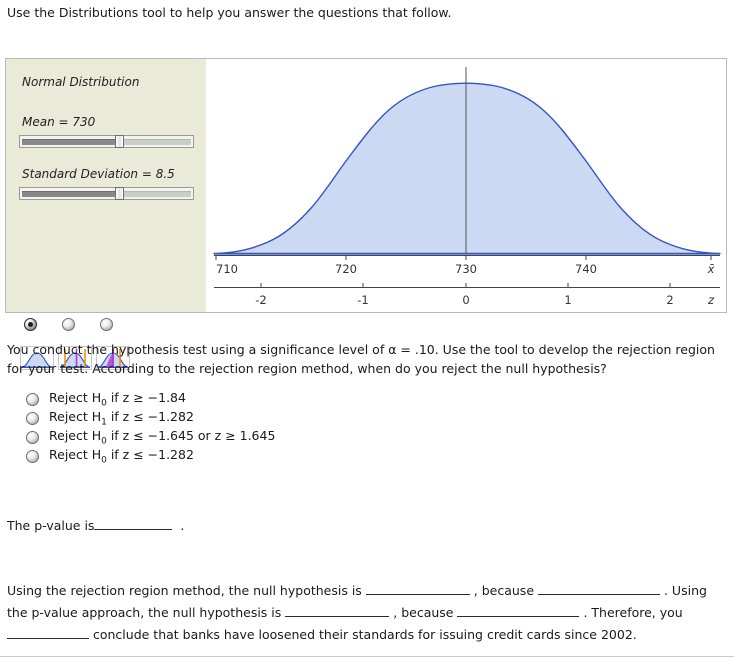  I want to click on mean-slider-filled-track, so click(70, 142).